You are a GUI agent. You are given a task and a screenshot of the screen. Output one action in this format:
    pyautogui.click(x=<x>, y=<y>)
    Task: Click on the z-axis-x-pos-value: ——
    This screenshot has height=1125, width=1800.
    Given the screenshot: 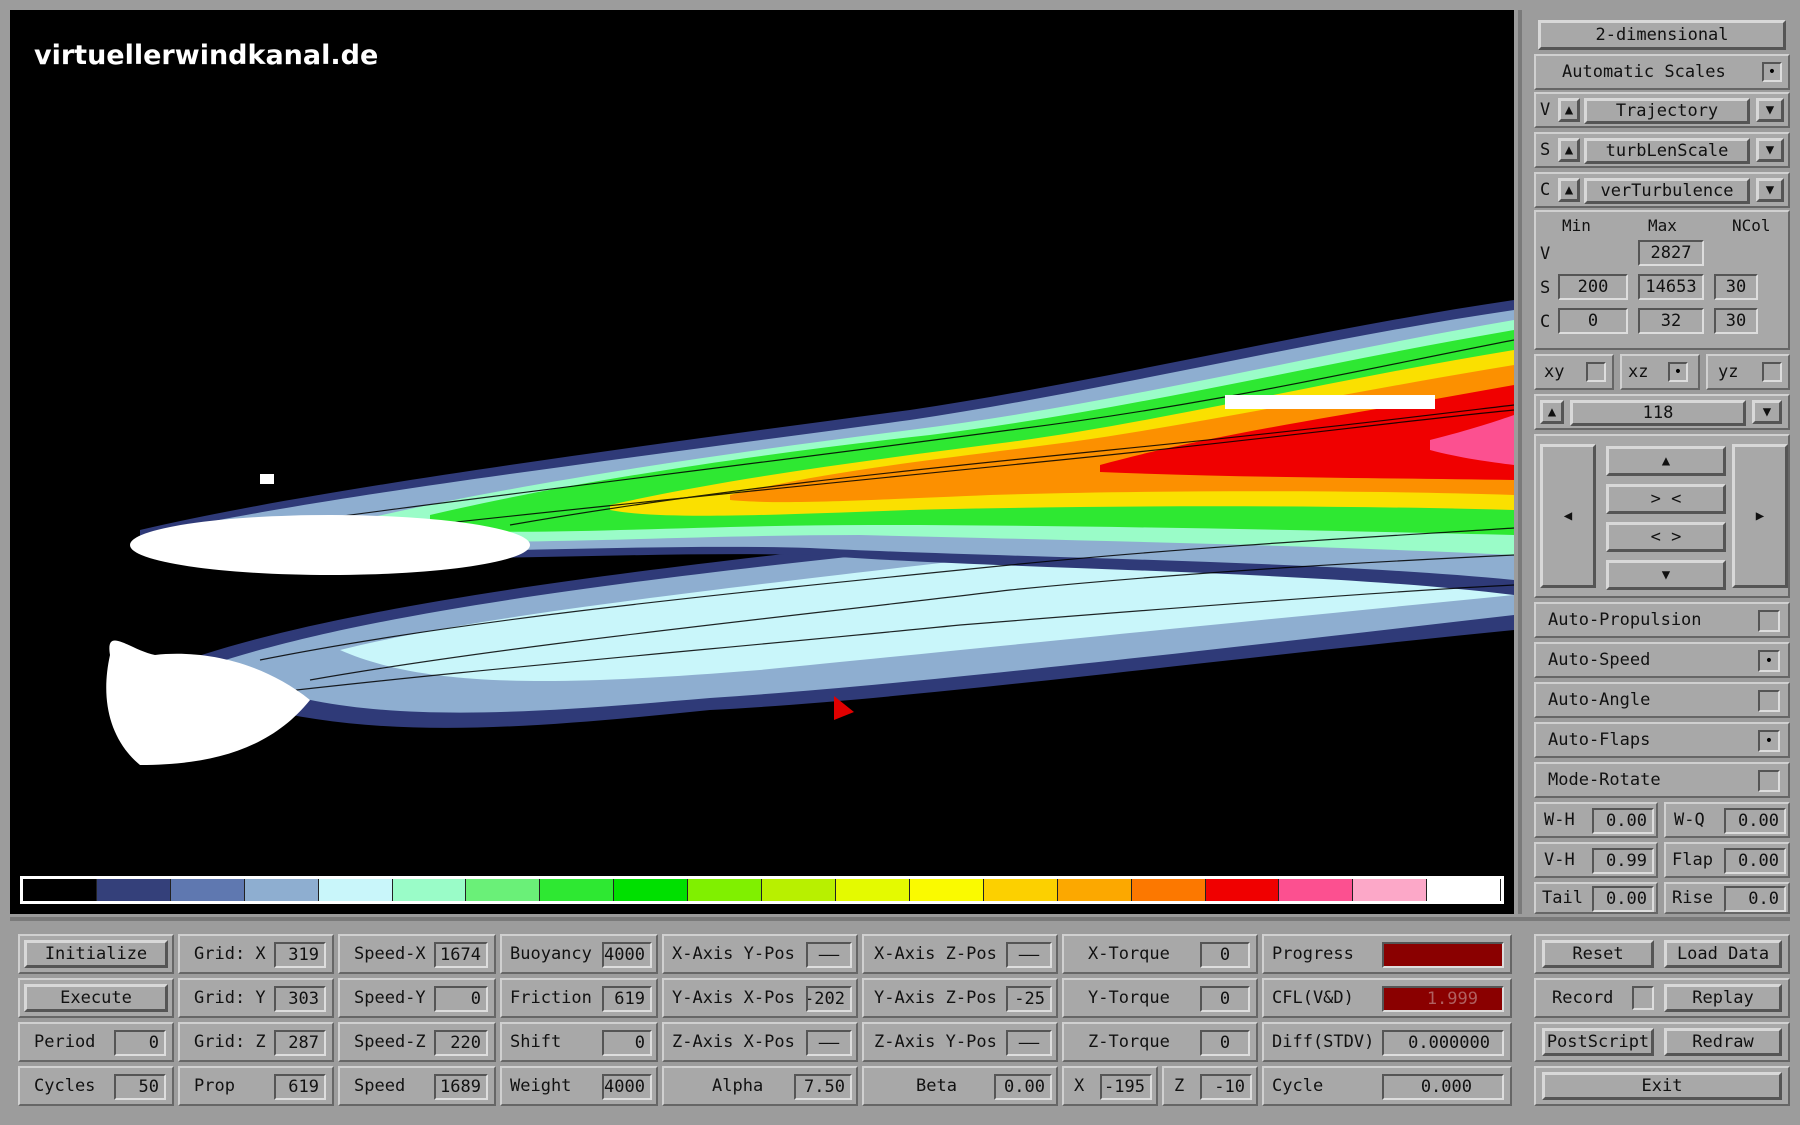 What is the action you would take?
    pyautogui.click(x=829, y=1043)
    